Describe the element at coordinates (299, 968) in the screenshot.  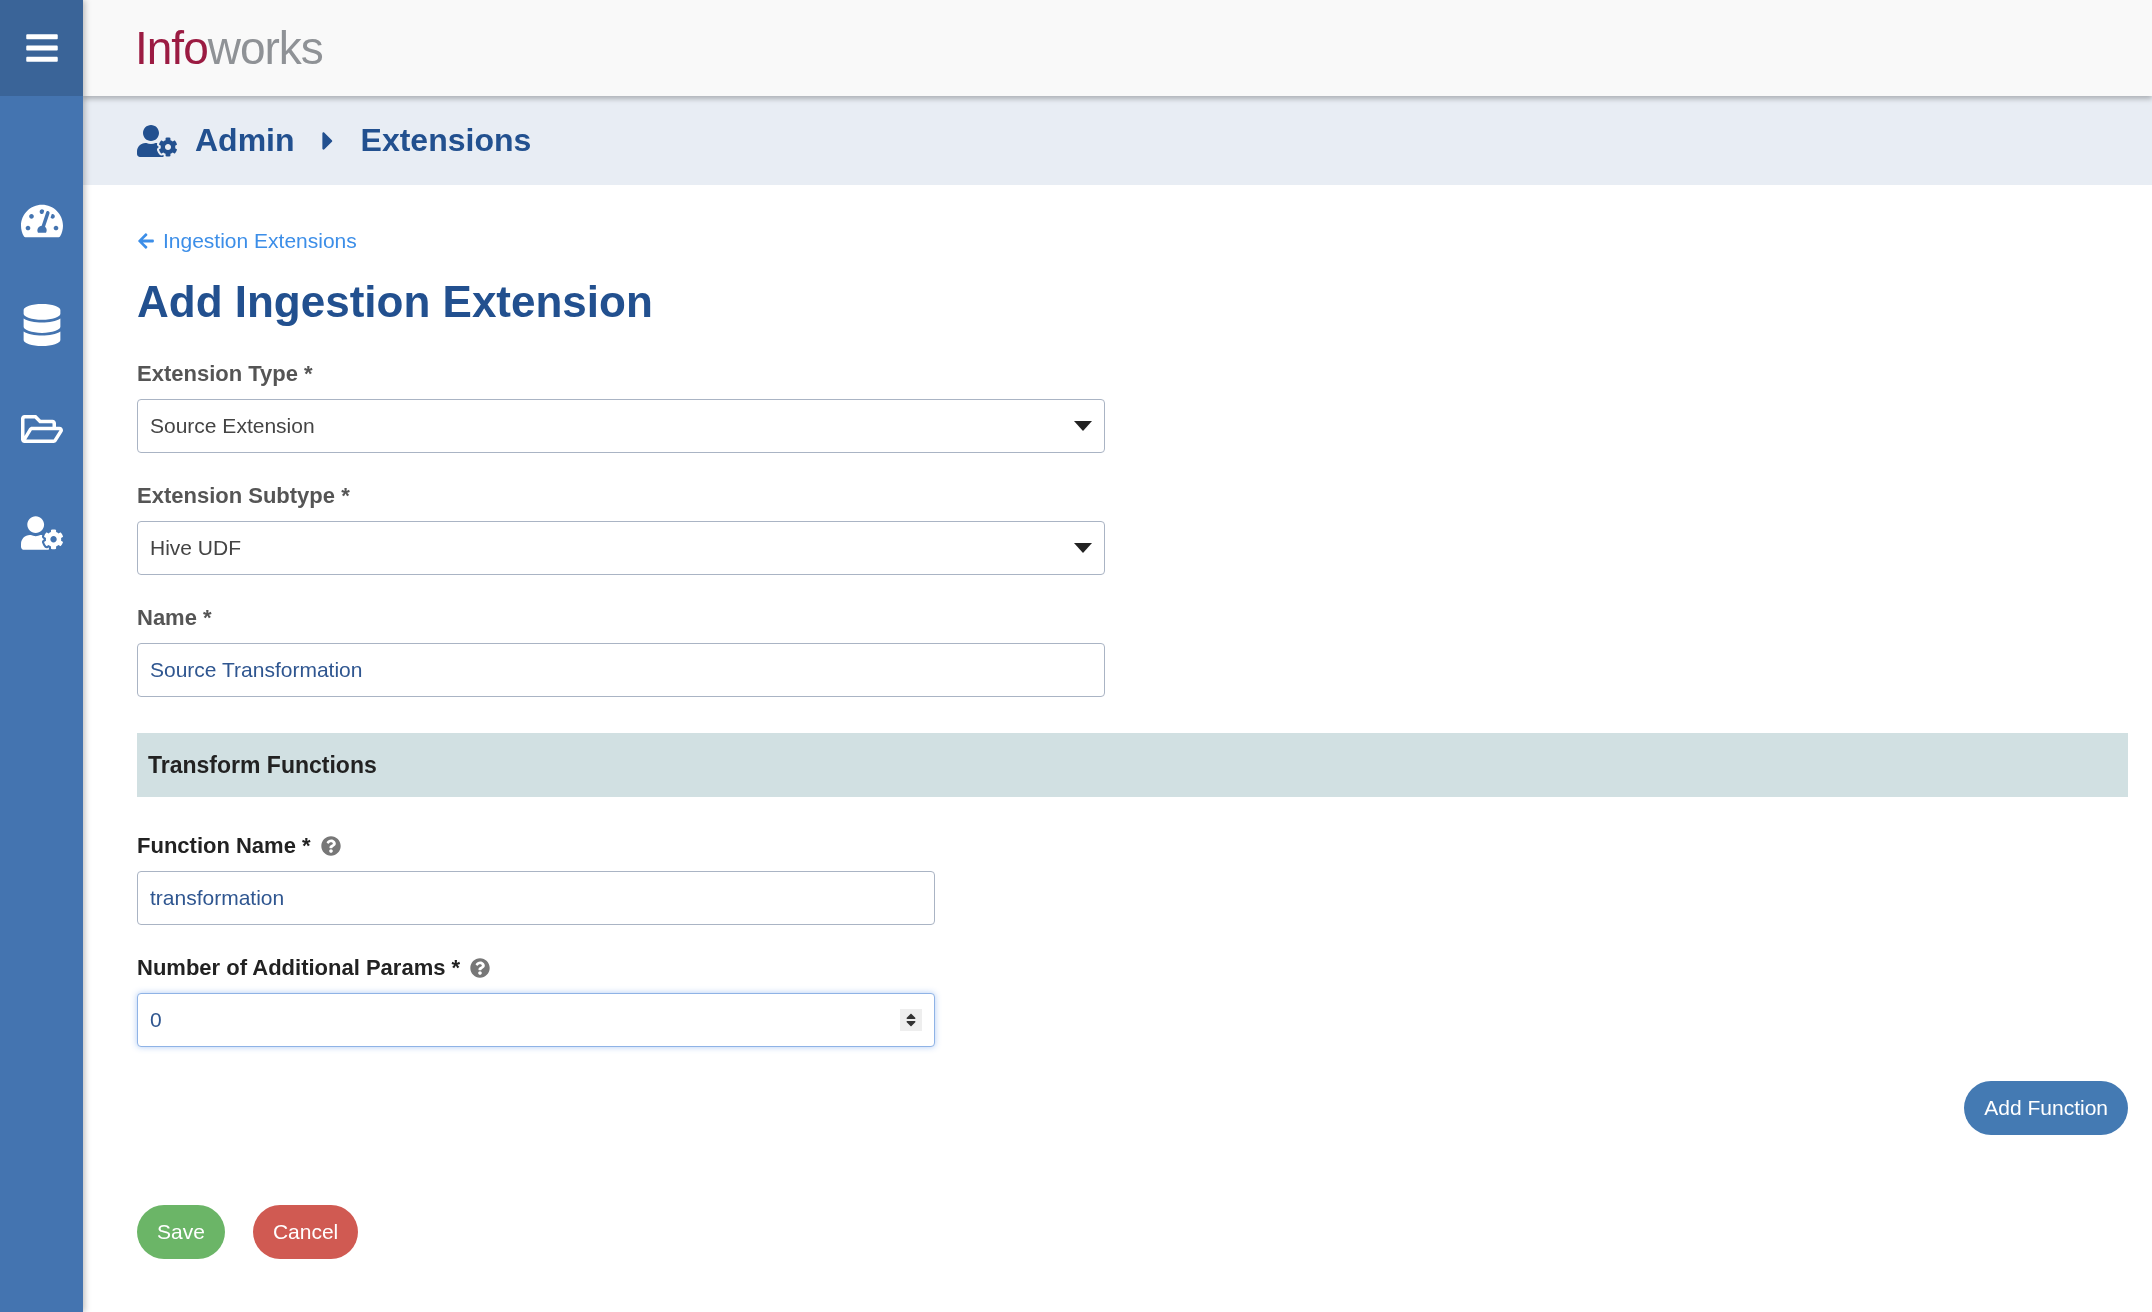
I see `field-label: Number of Additional Params *` at that location.